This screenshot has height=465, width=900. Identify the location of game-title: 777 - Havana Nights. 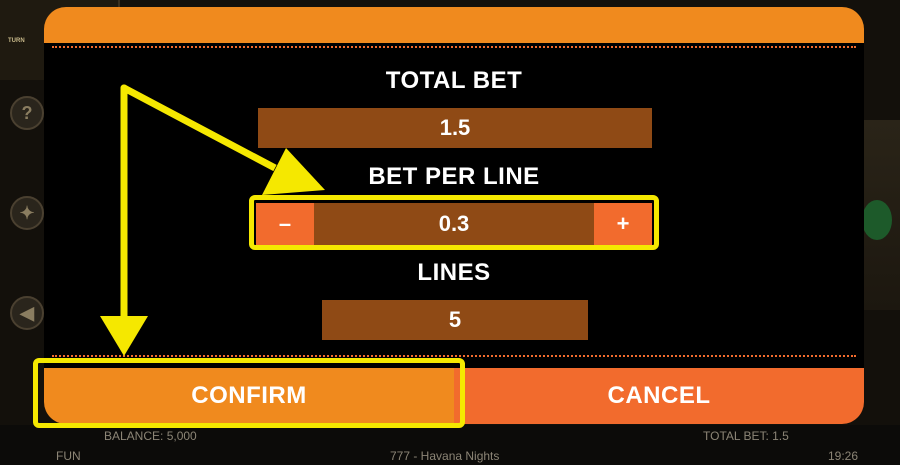
(445, 456).